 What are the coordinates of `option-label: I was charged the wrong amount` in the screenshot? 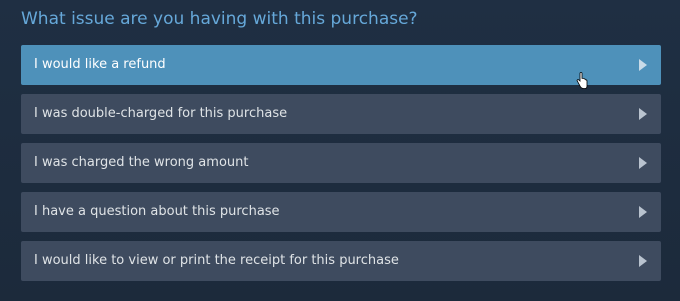 It's located at (141, 162).